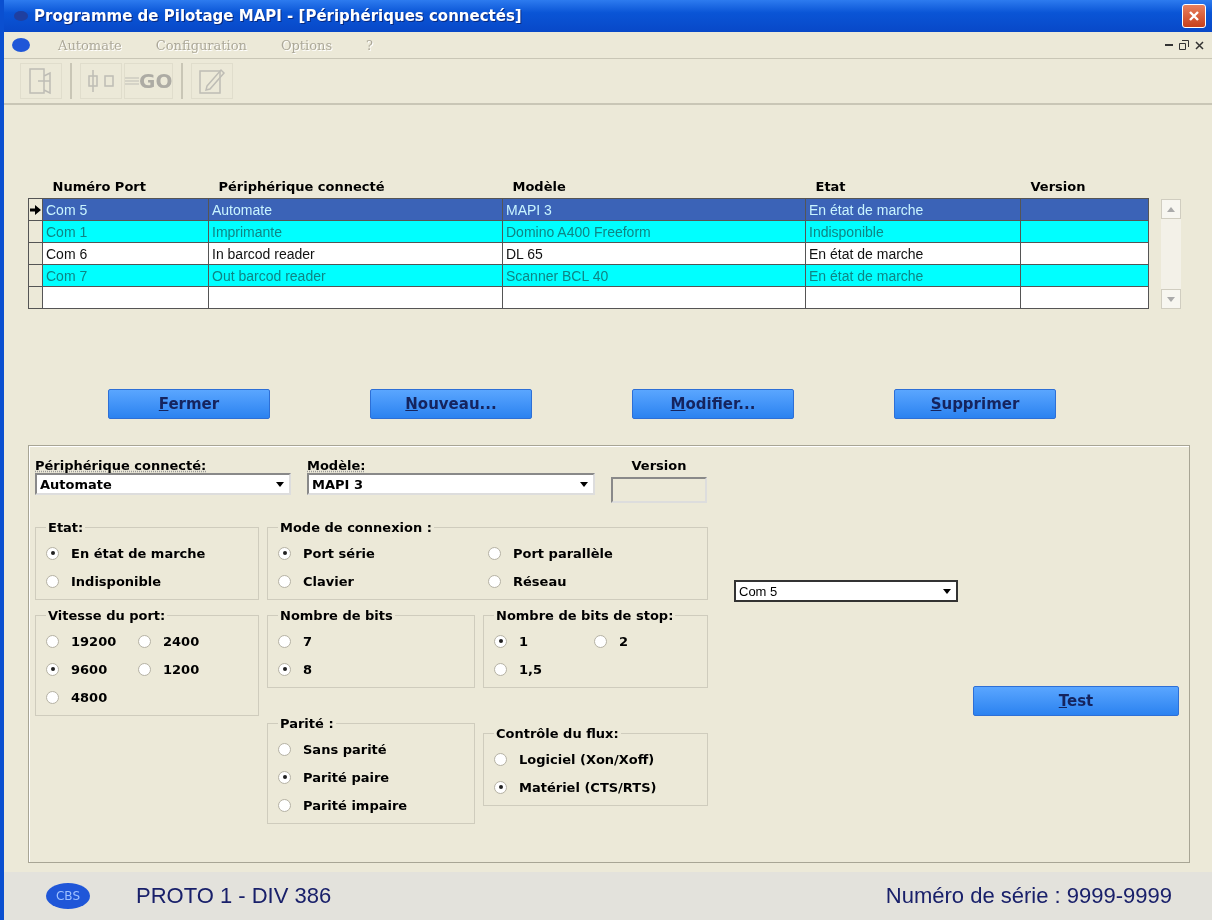  Describe the element at coordinates (355, 805) in the screenshot. I see `radio-label: Parité impaire` at that location.